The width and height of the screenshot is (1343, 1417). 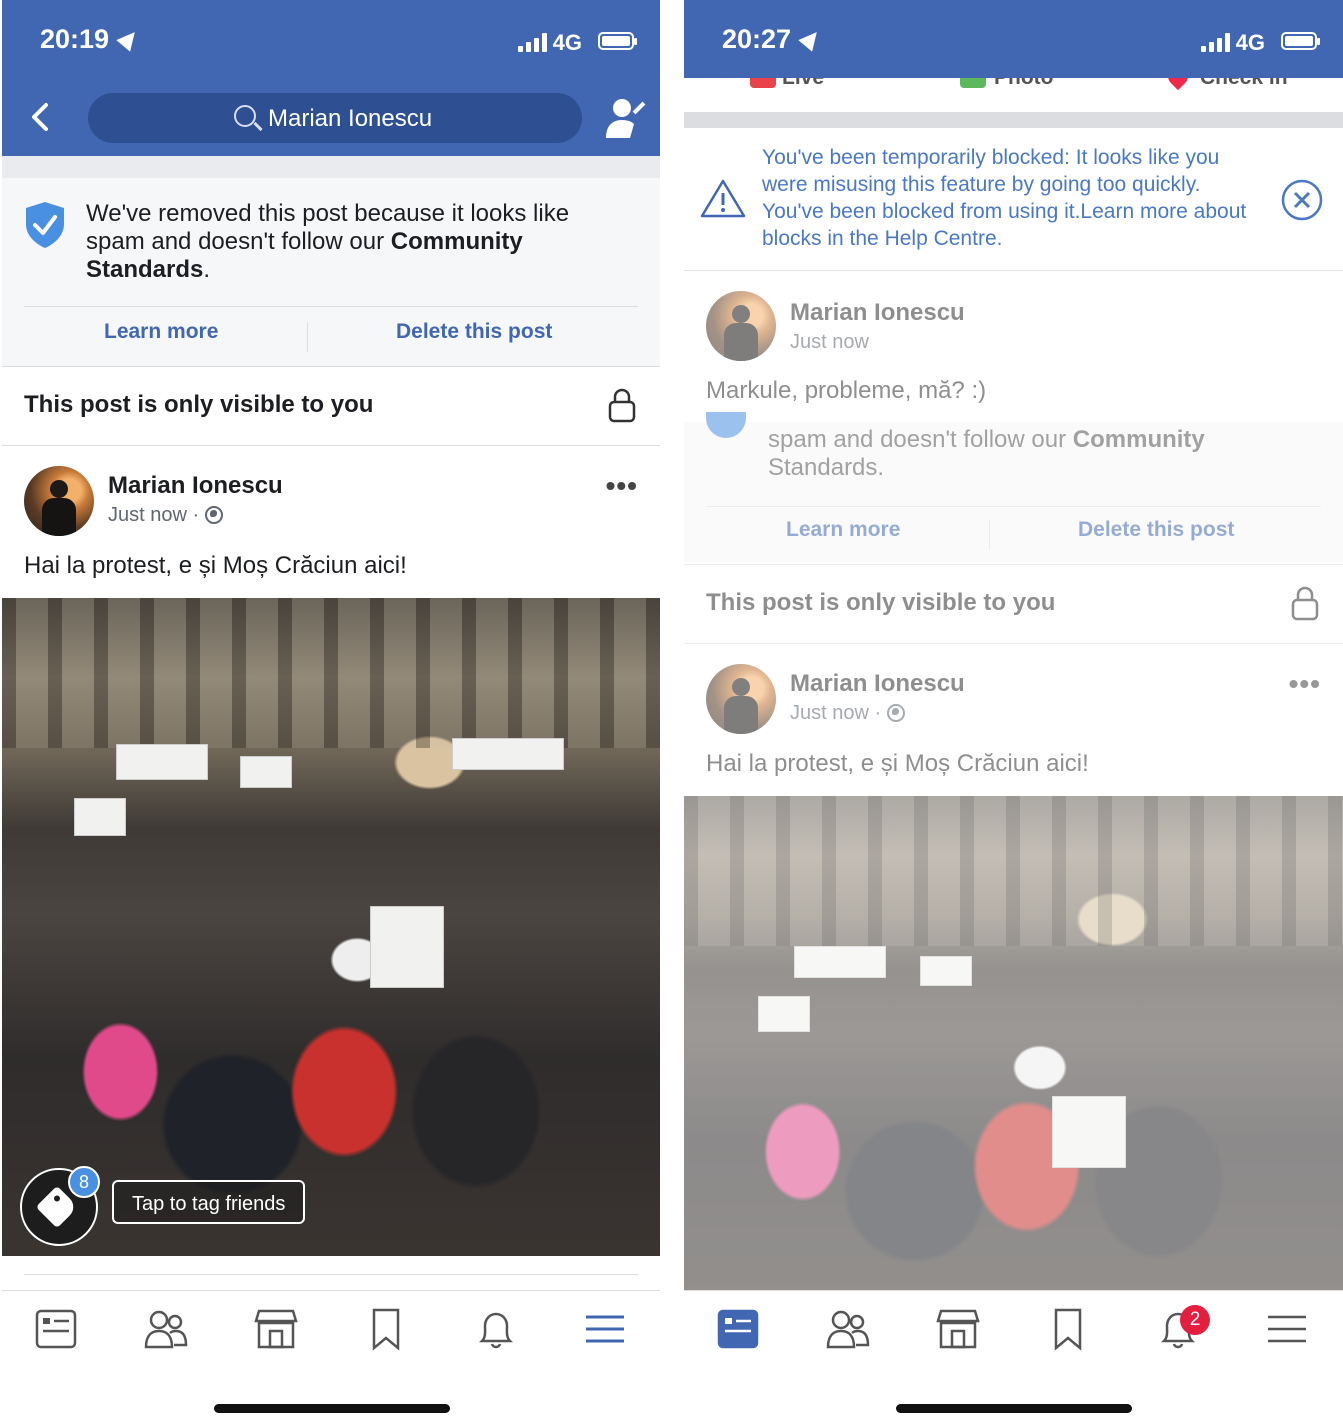 I want to click on comment-author: Marian Ionescu, so click(x=877, y=313).